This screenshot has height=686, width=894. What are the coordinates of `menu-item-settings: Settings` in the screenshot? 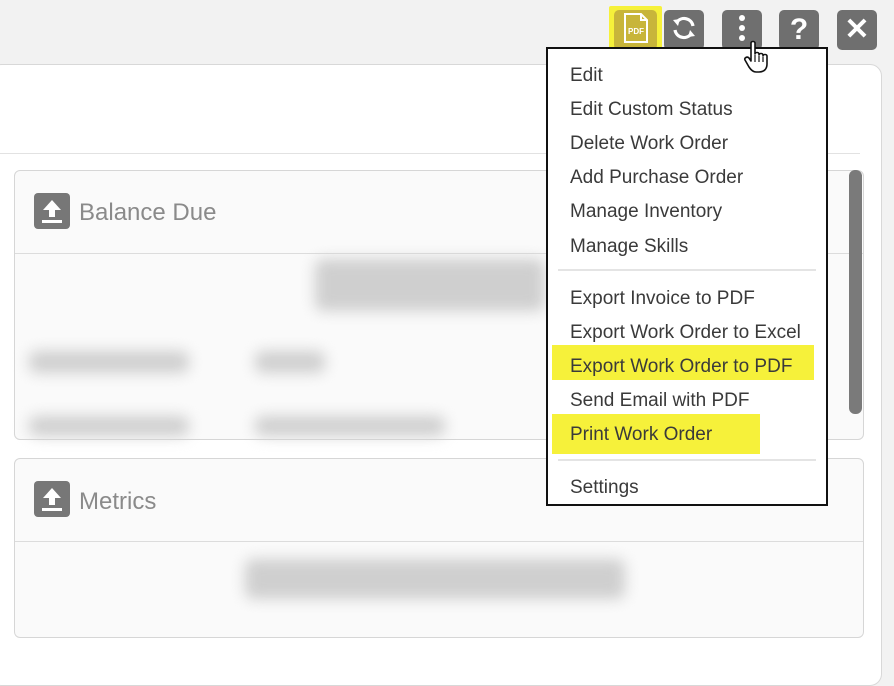 It's located at (604, 488).